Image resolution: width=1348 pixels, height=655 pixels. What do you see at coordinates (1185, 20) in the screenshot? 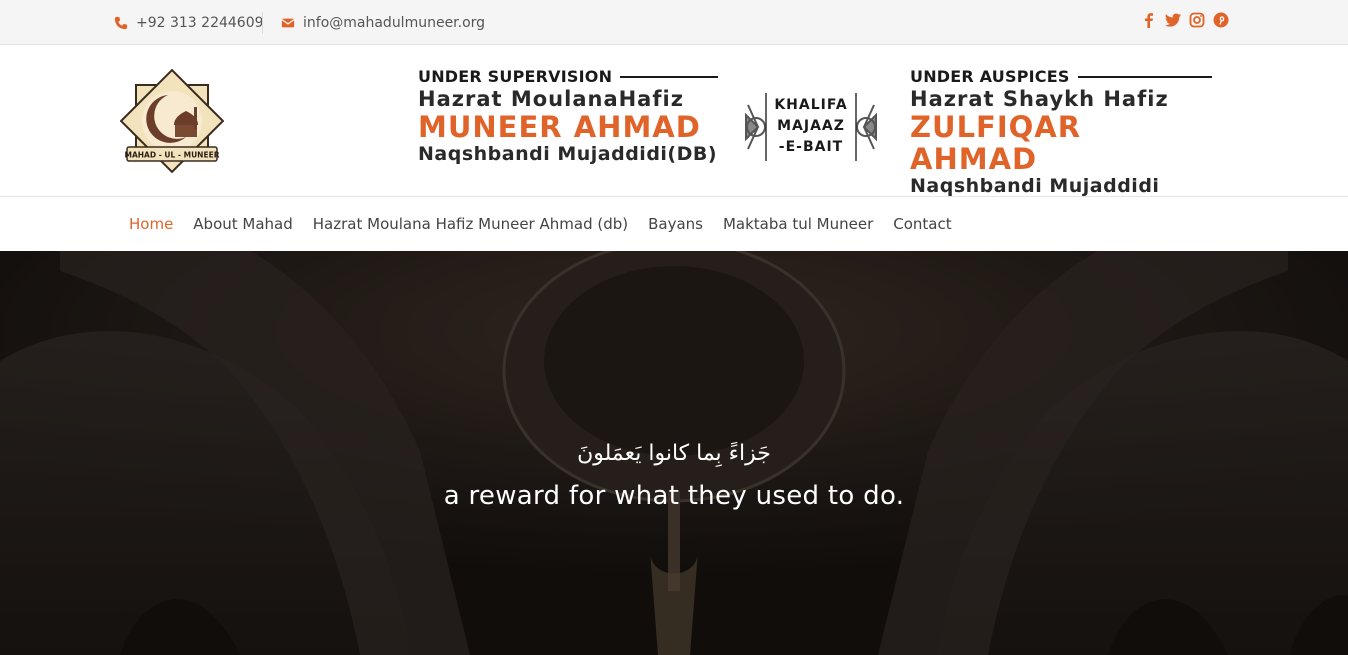
I see `social-links` at bounding box center [1185, 20].